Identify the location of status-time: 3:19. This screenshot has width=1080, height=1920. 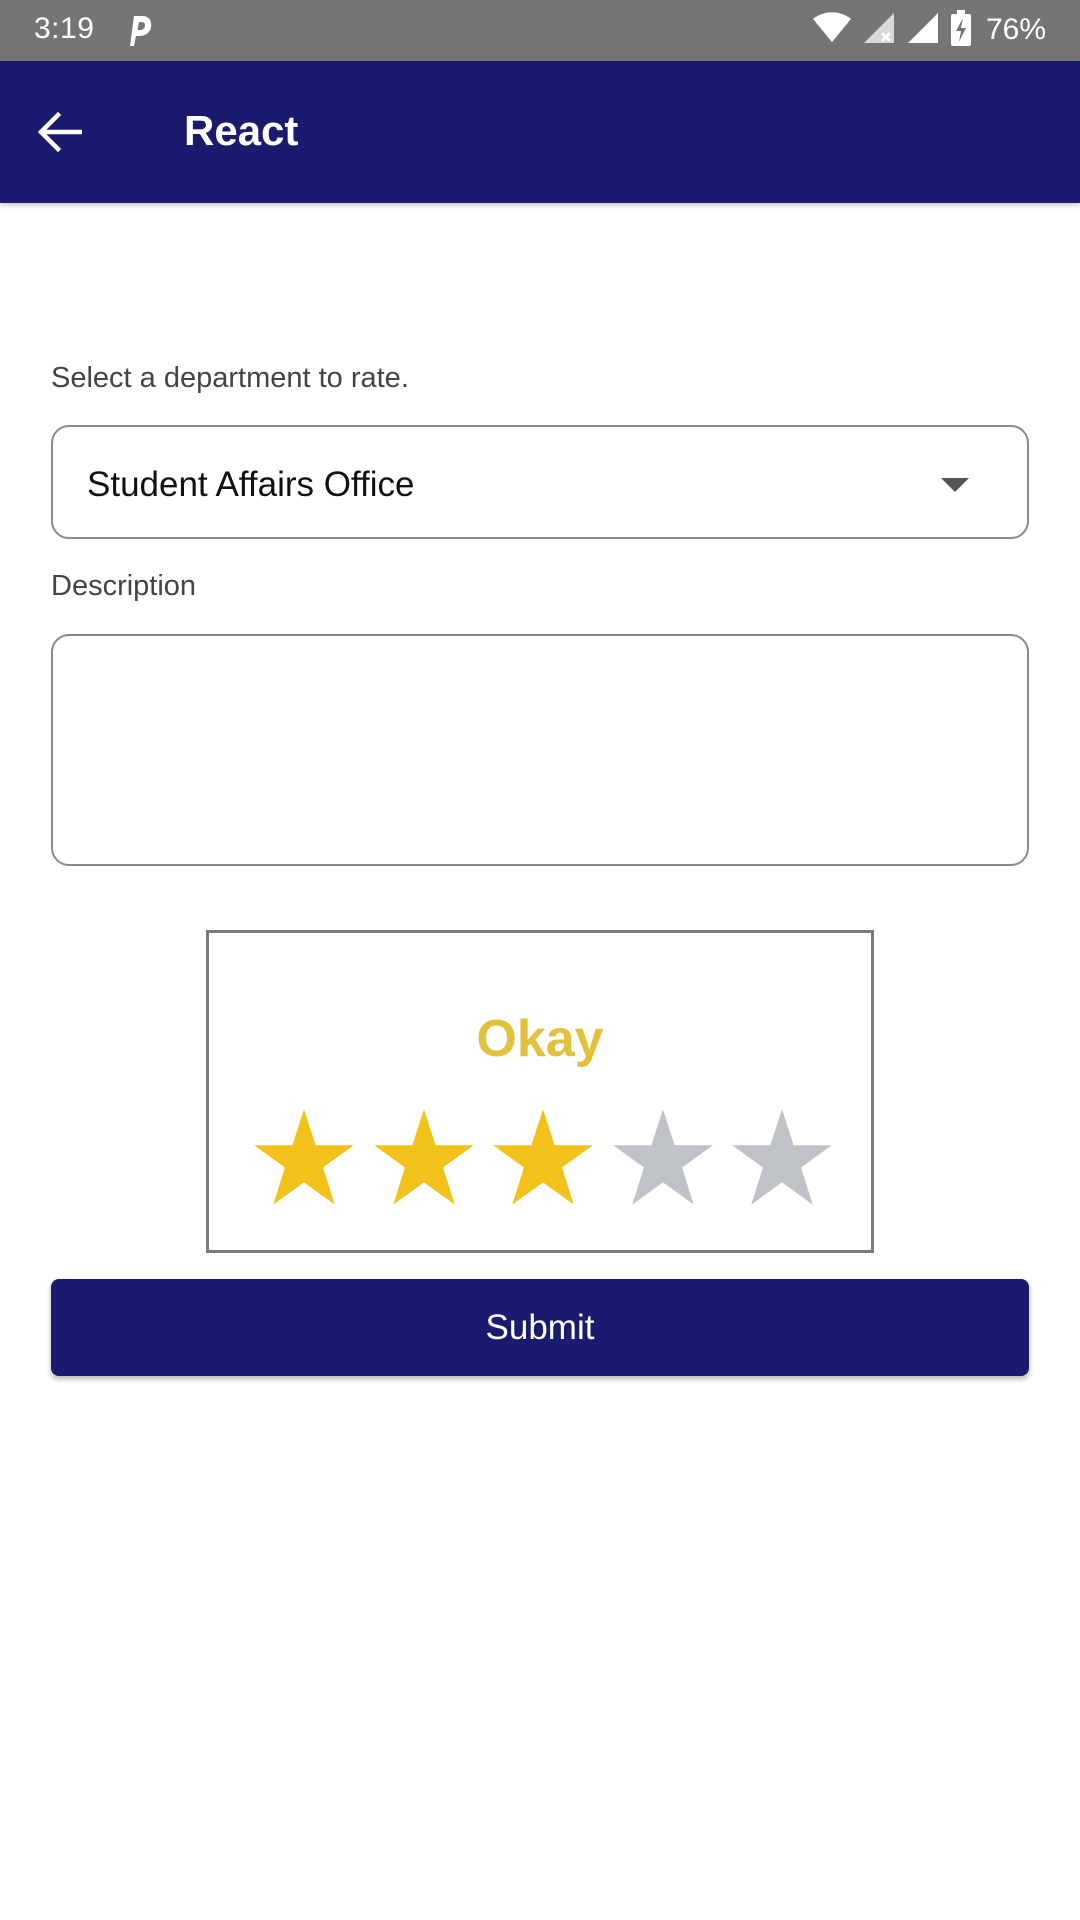
(64, 28).